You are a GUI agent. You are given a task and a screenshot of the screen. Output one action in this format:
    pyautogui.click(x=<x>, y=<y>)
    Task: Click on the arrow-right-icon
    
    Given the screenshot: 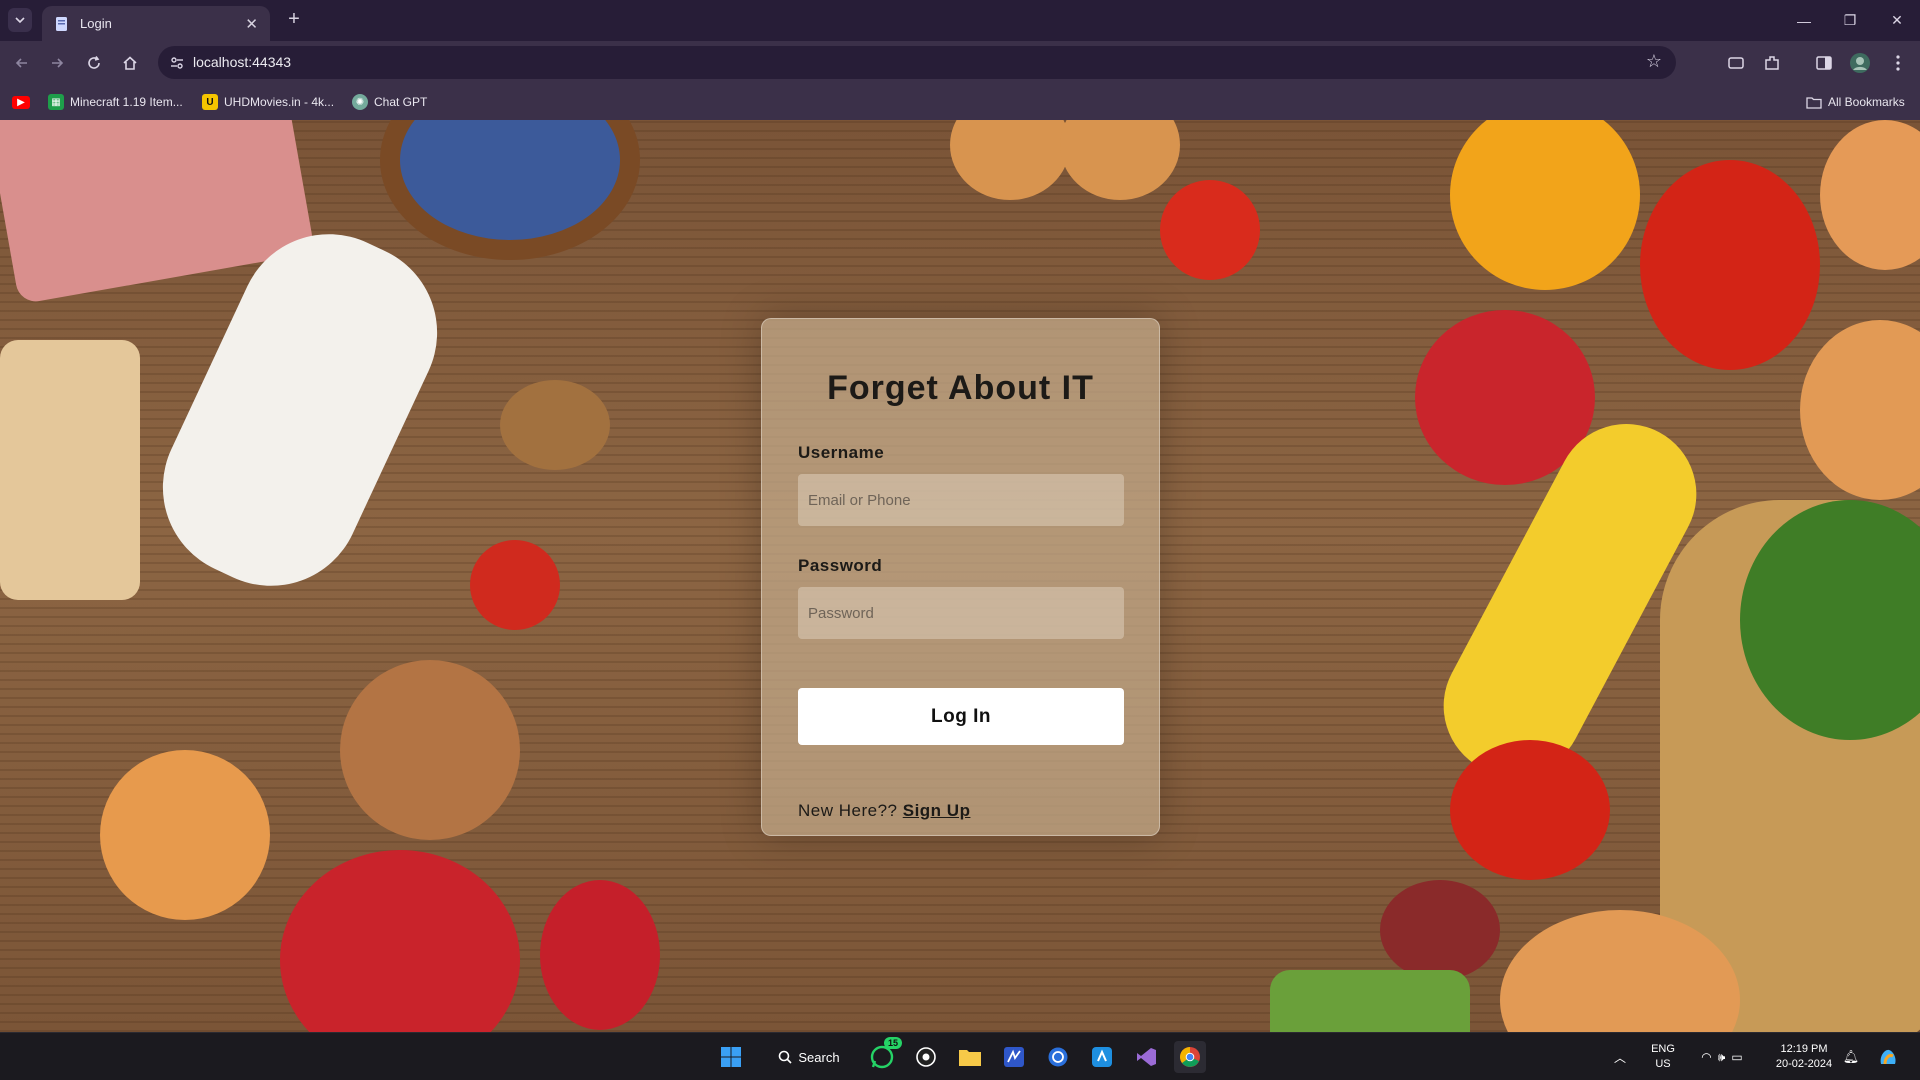 What is the action you would take?
    pyautogui.click(x=58, y=63)
    